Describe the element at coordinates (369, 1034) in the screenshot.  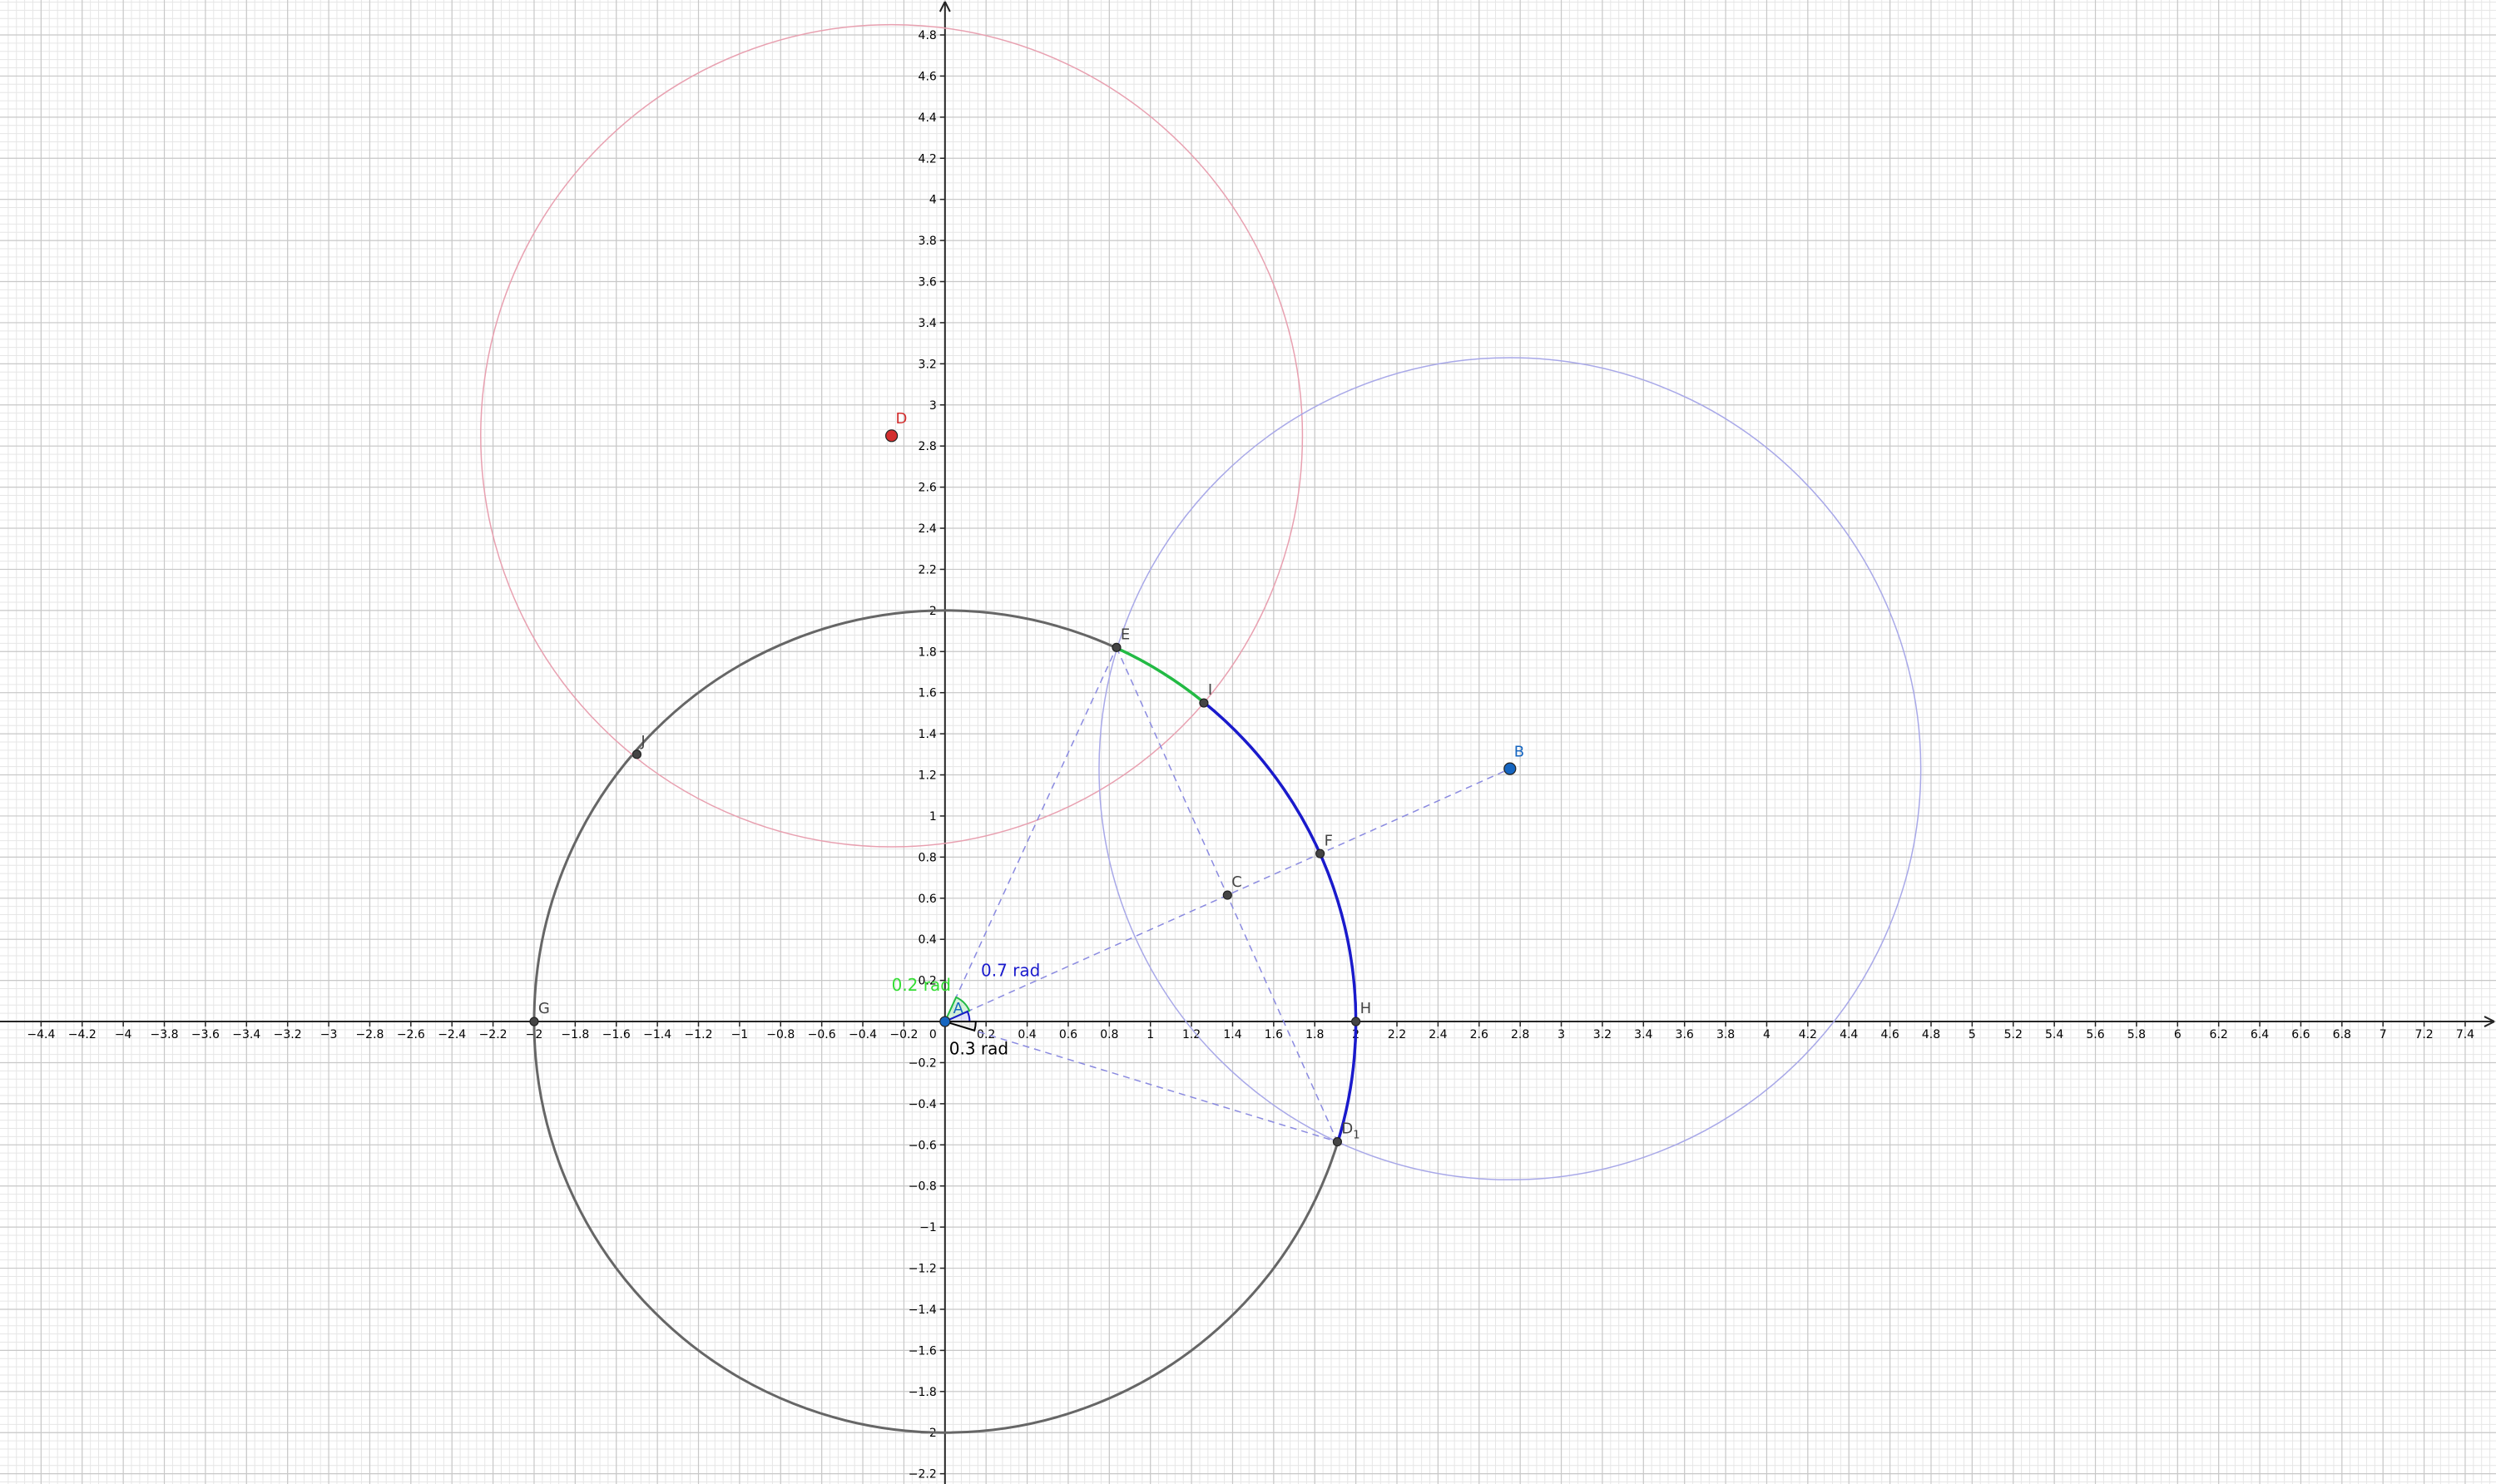
I see `x-tick-label: −2.8` at that location.